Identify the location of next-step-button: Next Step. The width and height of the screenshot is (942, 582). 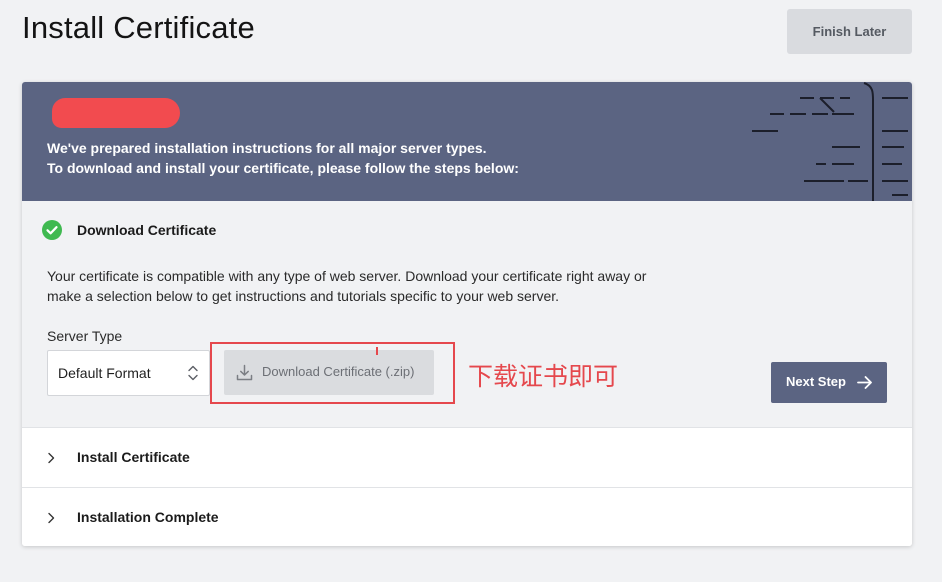
(829, 382).